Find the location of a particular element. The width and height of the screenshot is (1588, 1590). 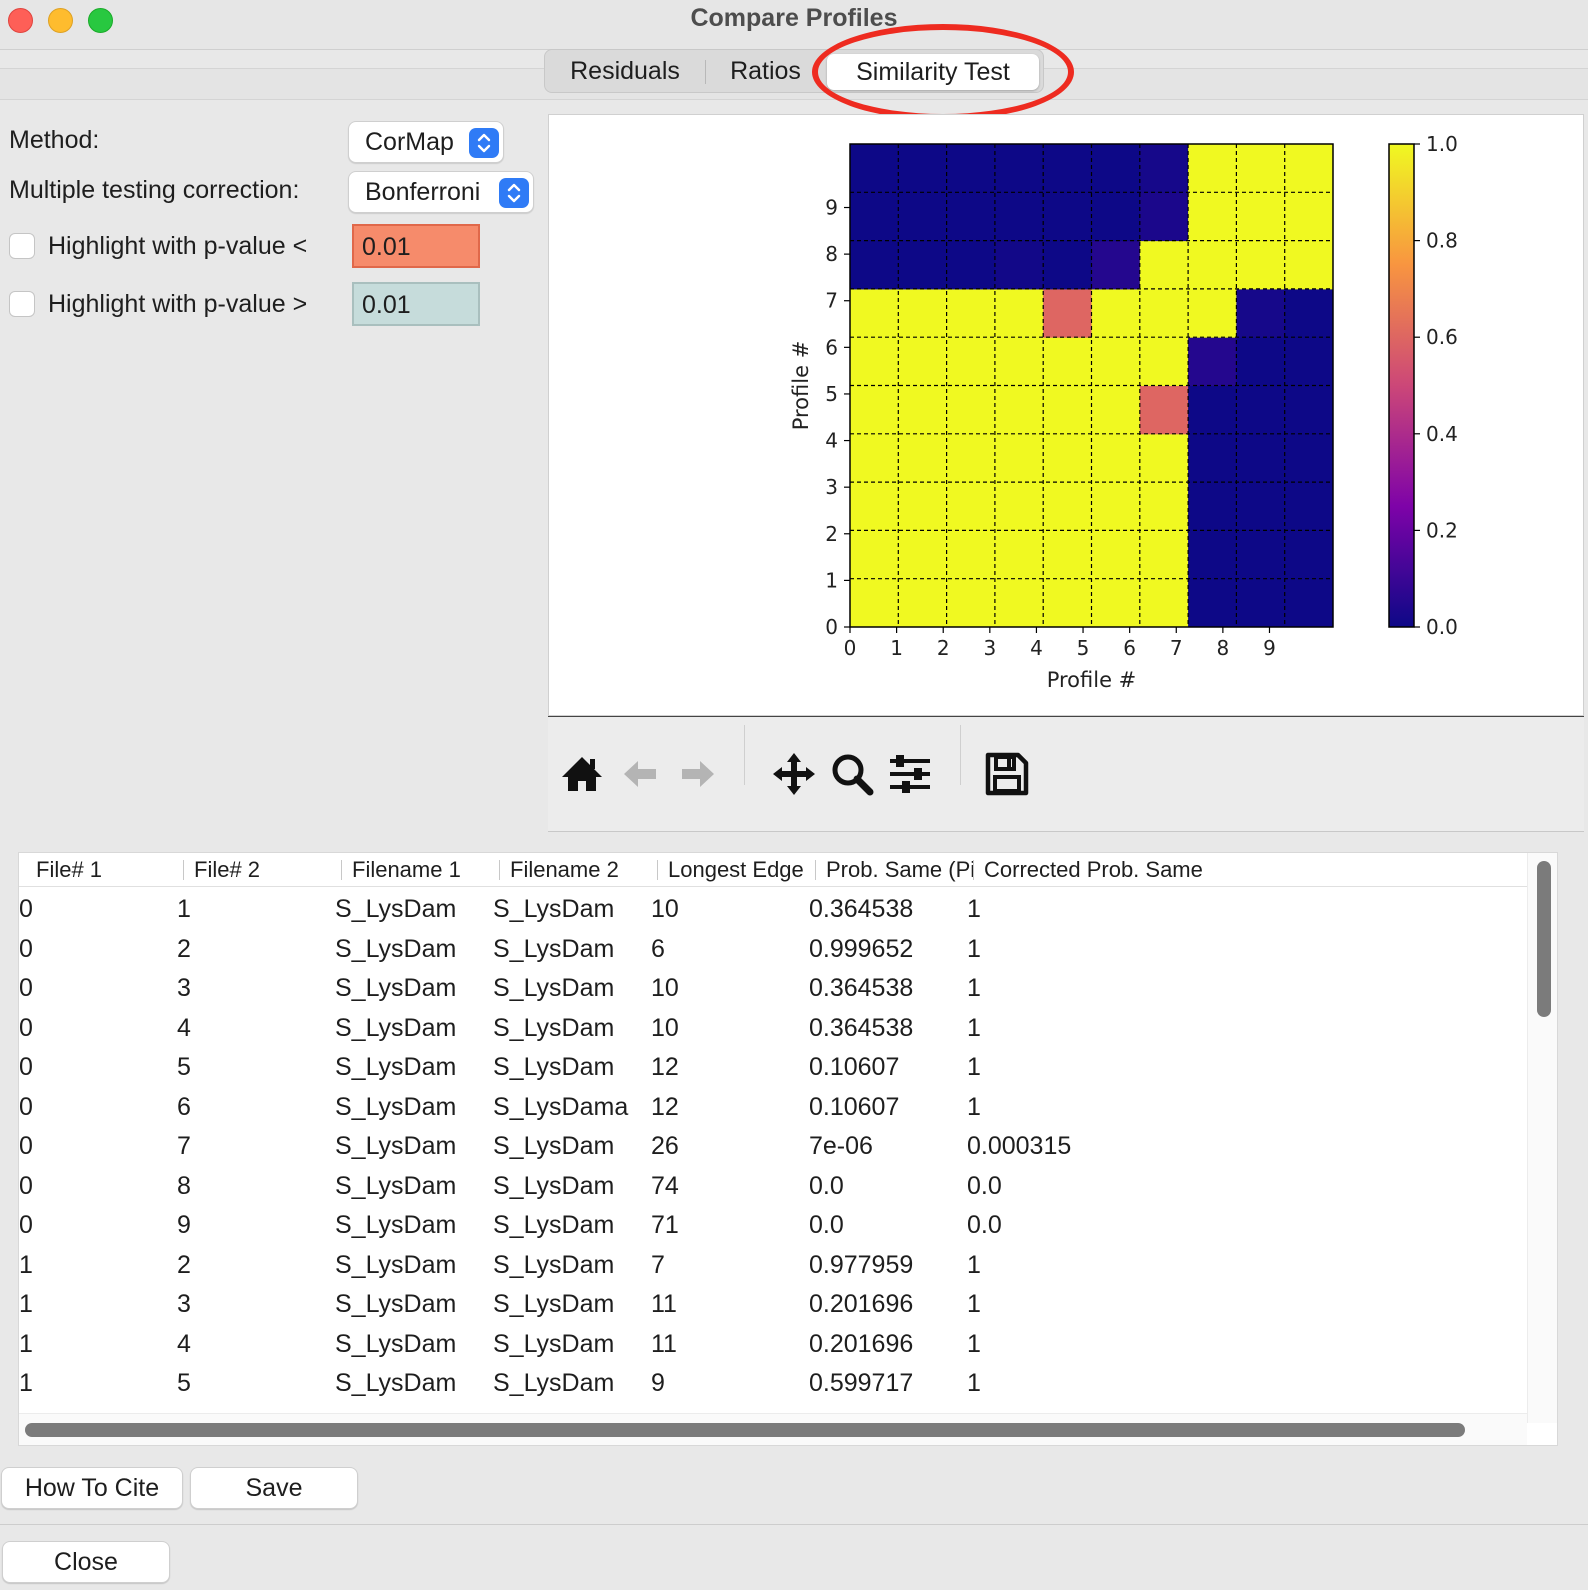

toolbar-separator is located at coordinates (744, 755).